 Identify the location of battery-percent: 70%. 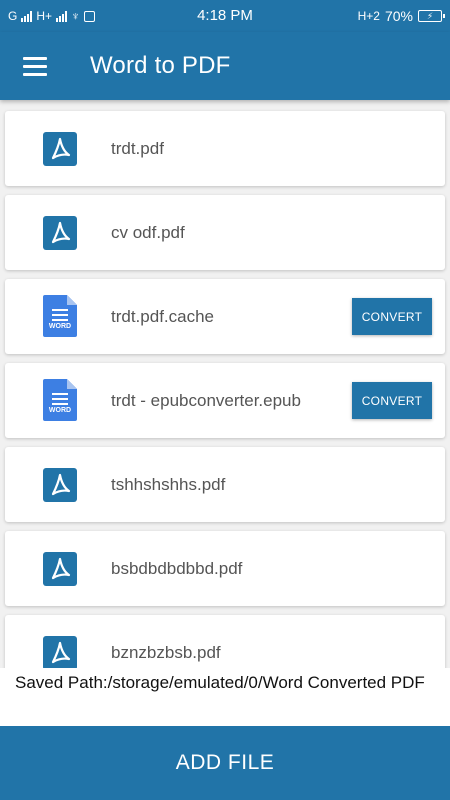
(398, 16).